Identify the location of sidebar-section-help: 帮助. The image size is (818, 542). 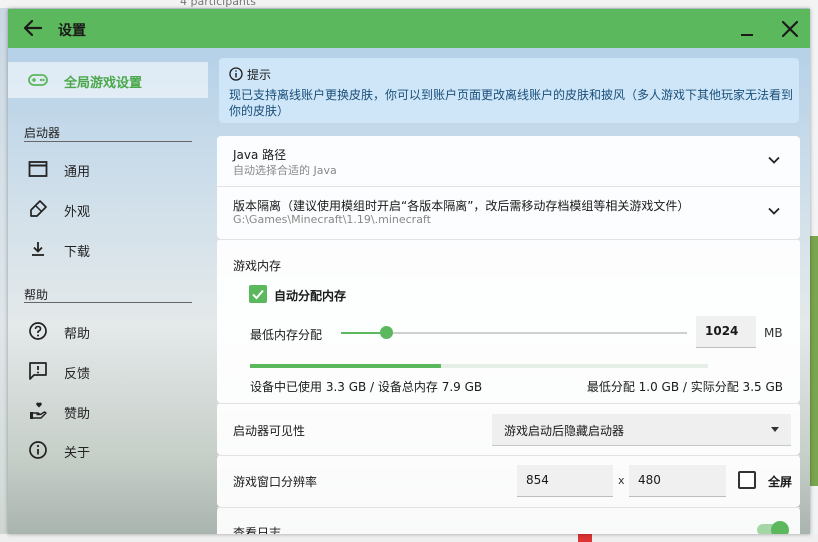
(36, 295).